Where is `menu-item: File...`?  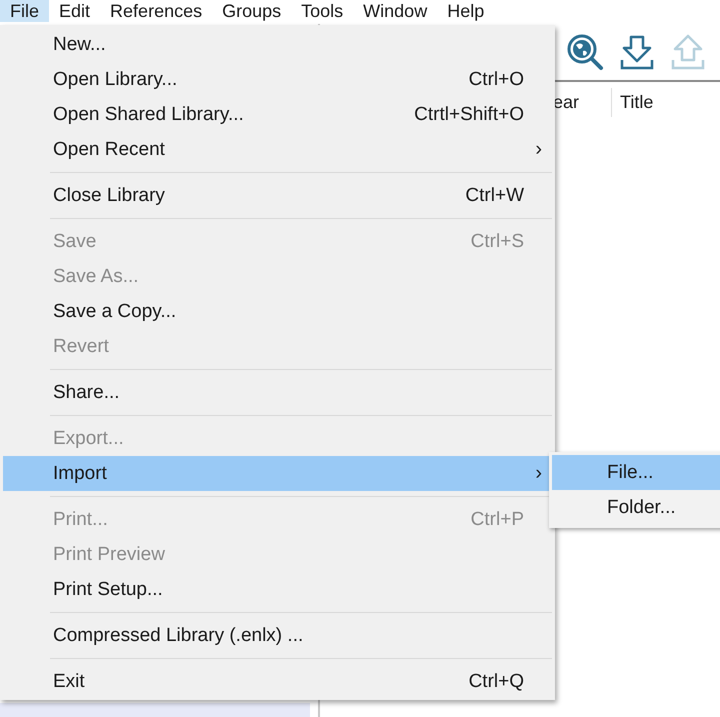
menu-item: File... is located at coordinates (636, 472).